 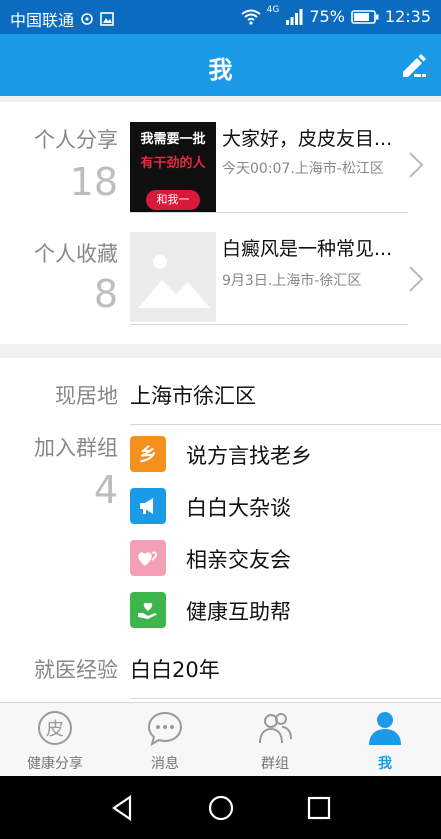 What do you see at coordinates (273, 9) in the screenshot?
I see `network-type: 4G` at bounding box center [273, 9].